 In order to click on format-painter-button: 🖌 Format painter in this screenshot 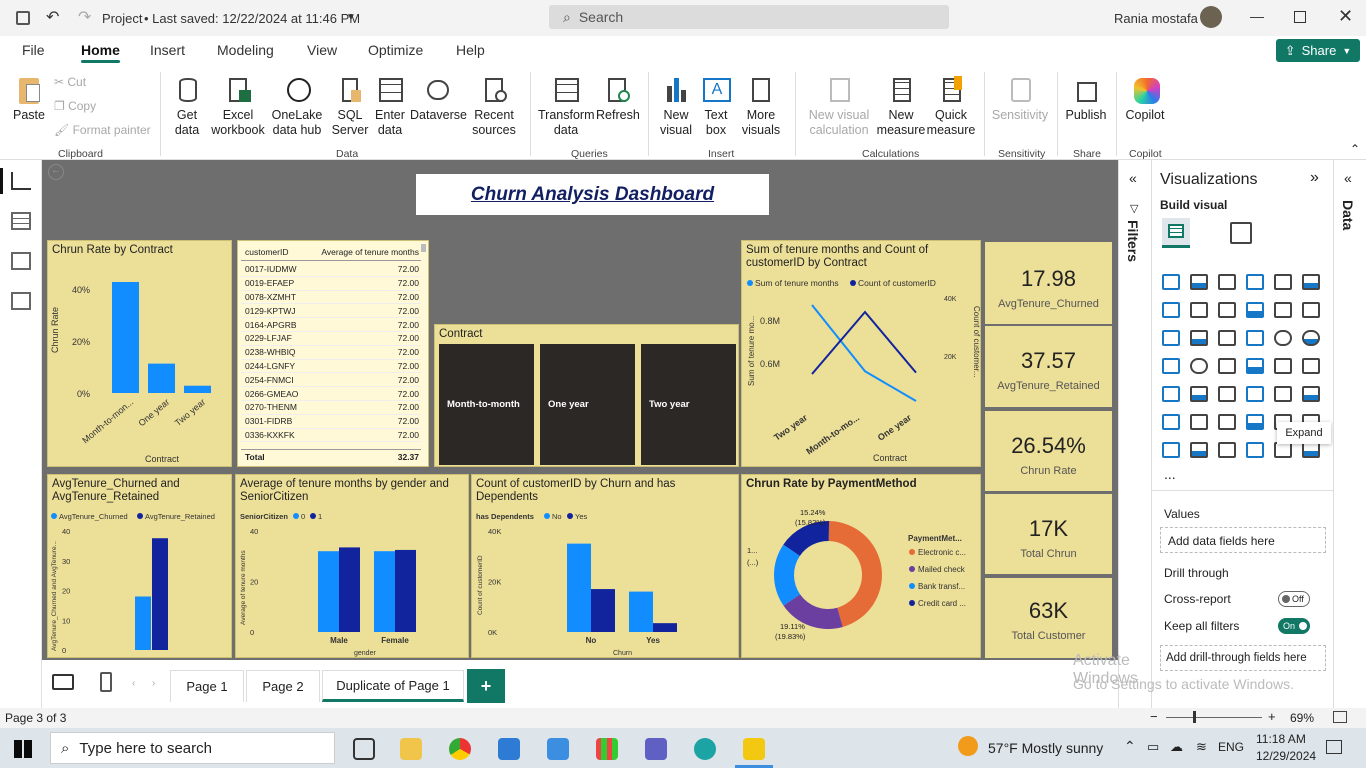, I will do `click(102, 130)`.